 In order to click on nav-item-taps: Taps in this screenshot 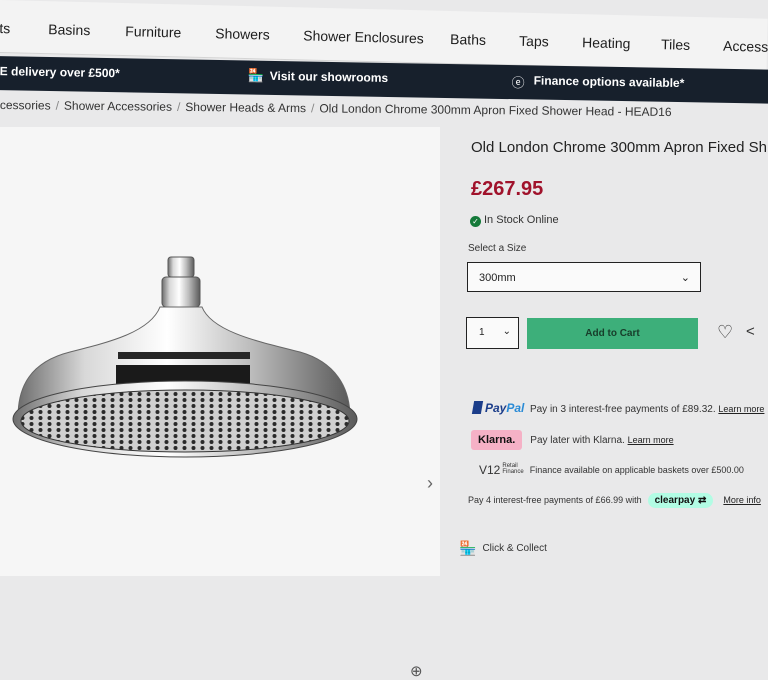, I will do `click(534, 41)`.